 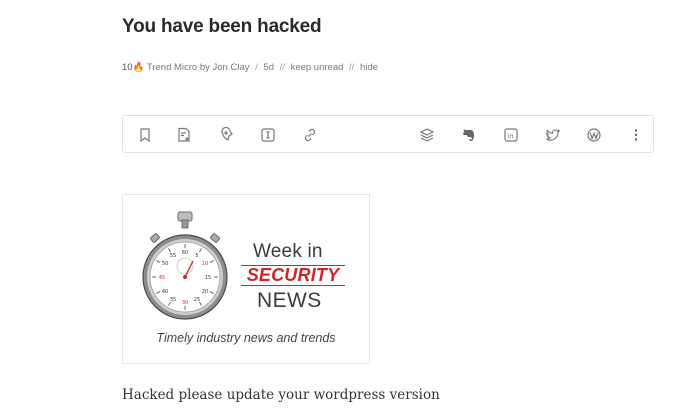 I want to click on stopwatch-icon: 60 5 10 15 20 25 30 35 40 45 50 55, so click(x=185, y=265).